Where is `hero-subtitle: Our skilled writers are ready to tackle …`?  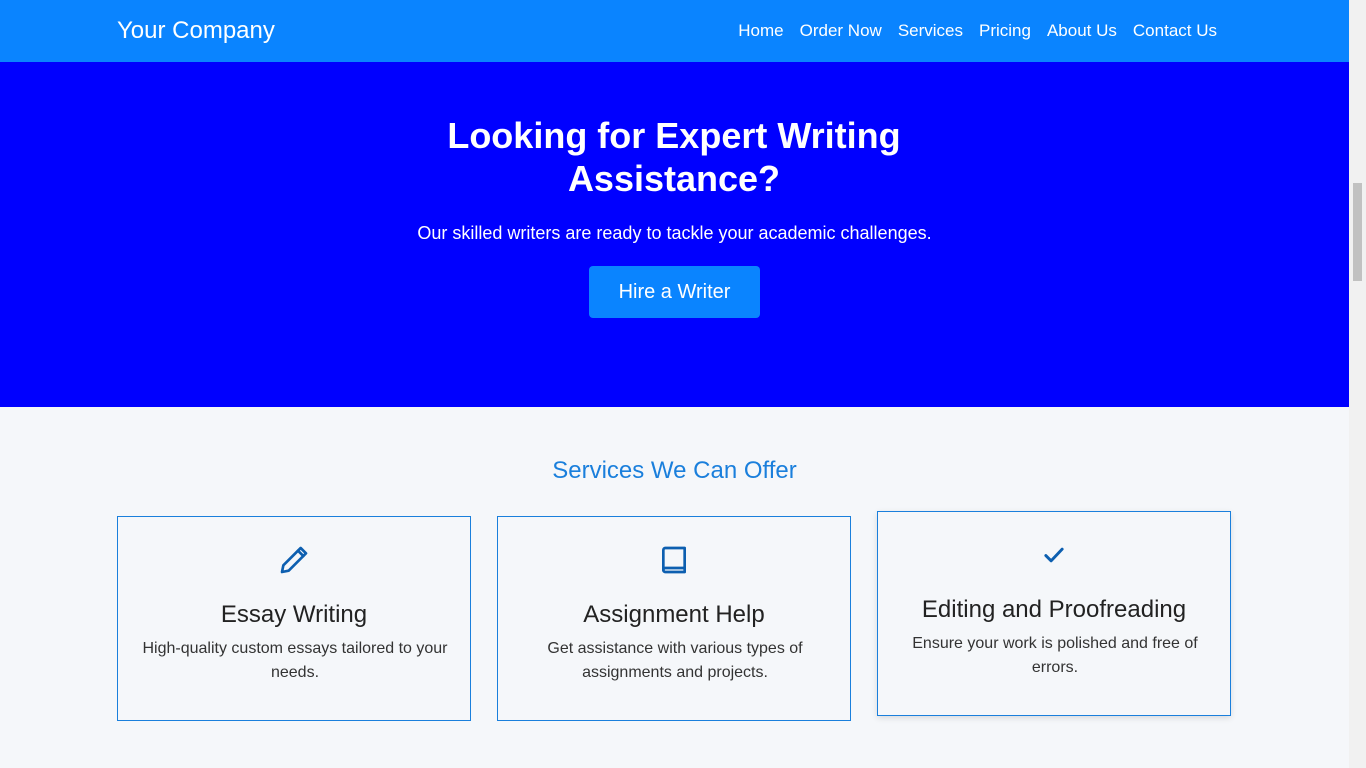 hero-subtitle: Our skilled writers are ready to tackle … is located at coordinates (674, 233).